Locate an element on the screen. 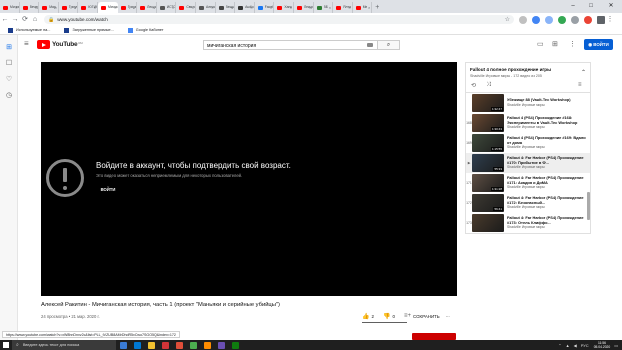 This screenshot has height=350, width=622. browser-tab: Audio × is located at coordinates (245, 7).